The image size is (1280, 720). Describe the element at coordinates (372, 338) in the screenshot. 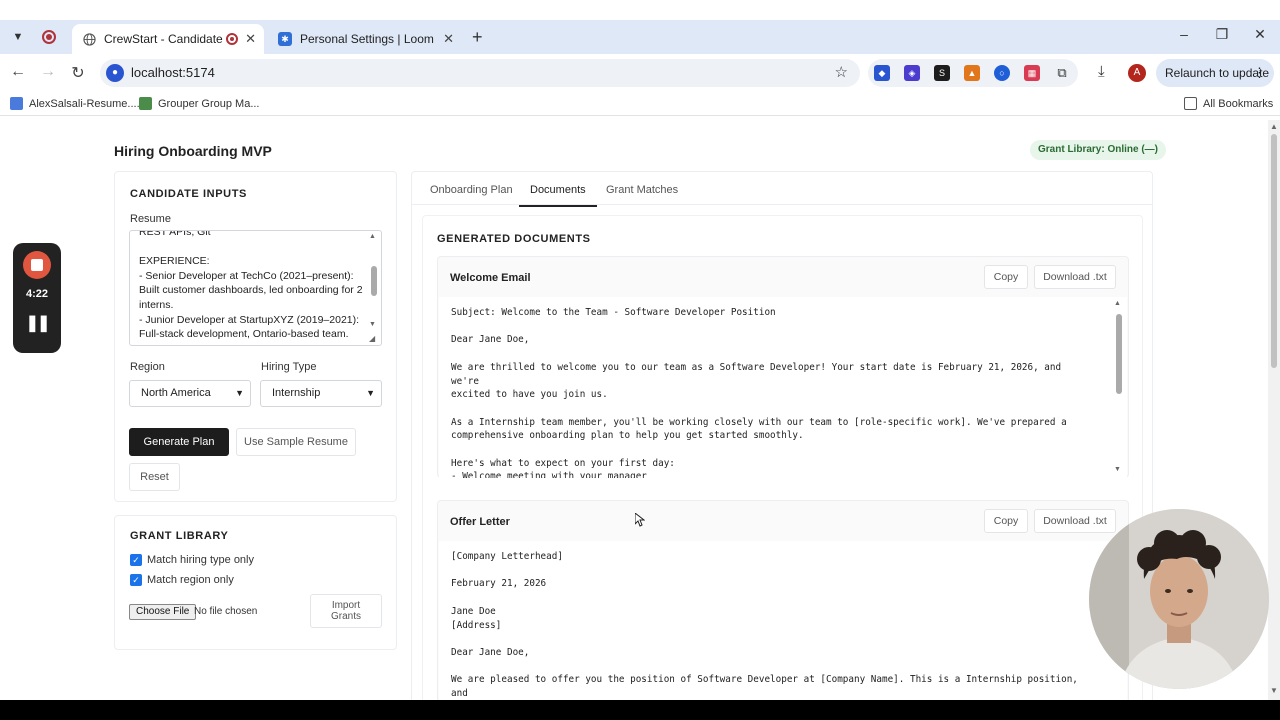

I see `resize-grip-icon: ◢` at that location.